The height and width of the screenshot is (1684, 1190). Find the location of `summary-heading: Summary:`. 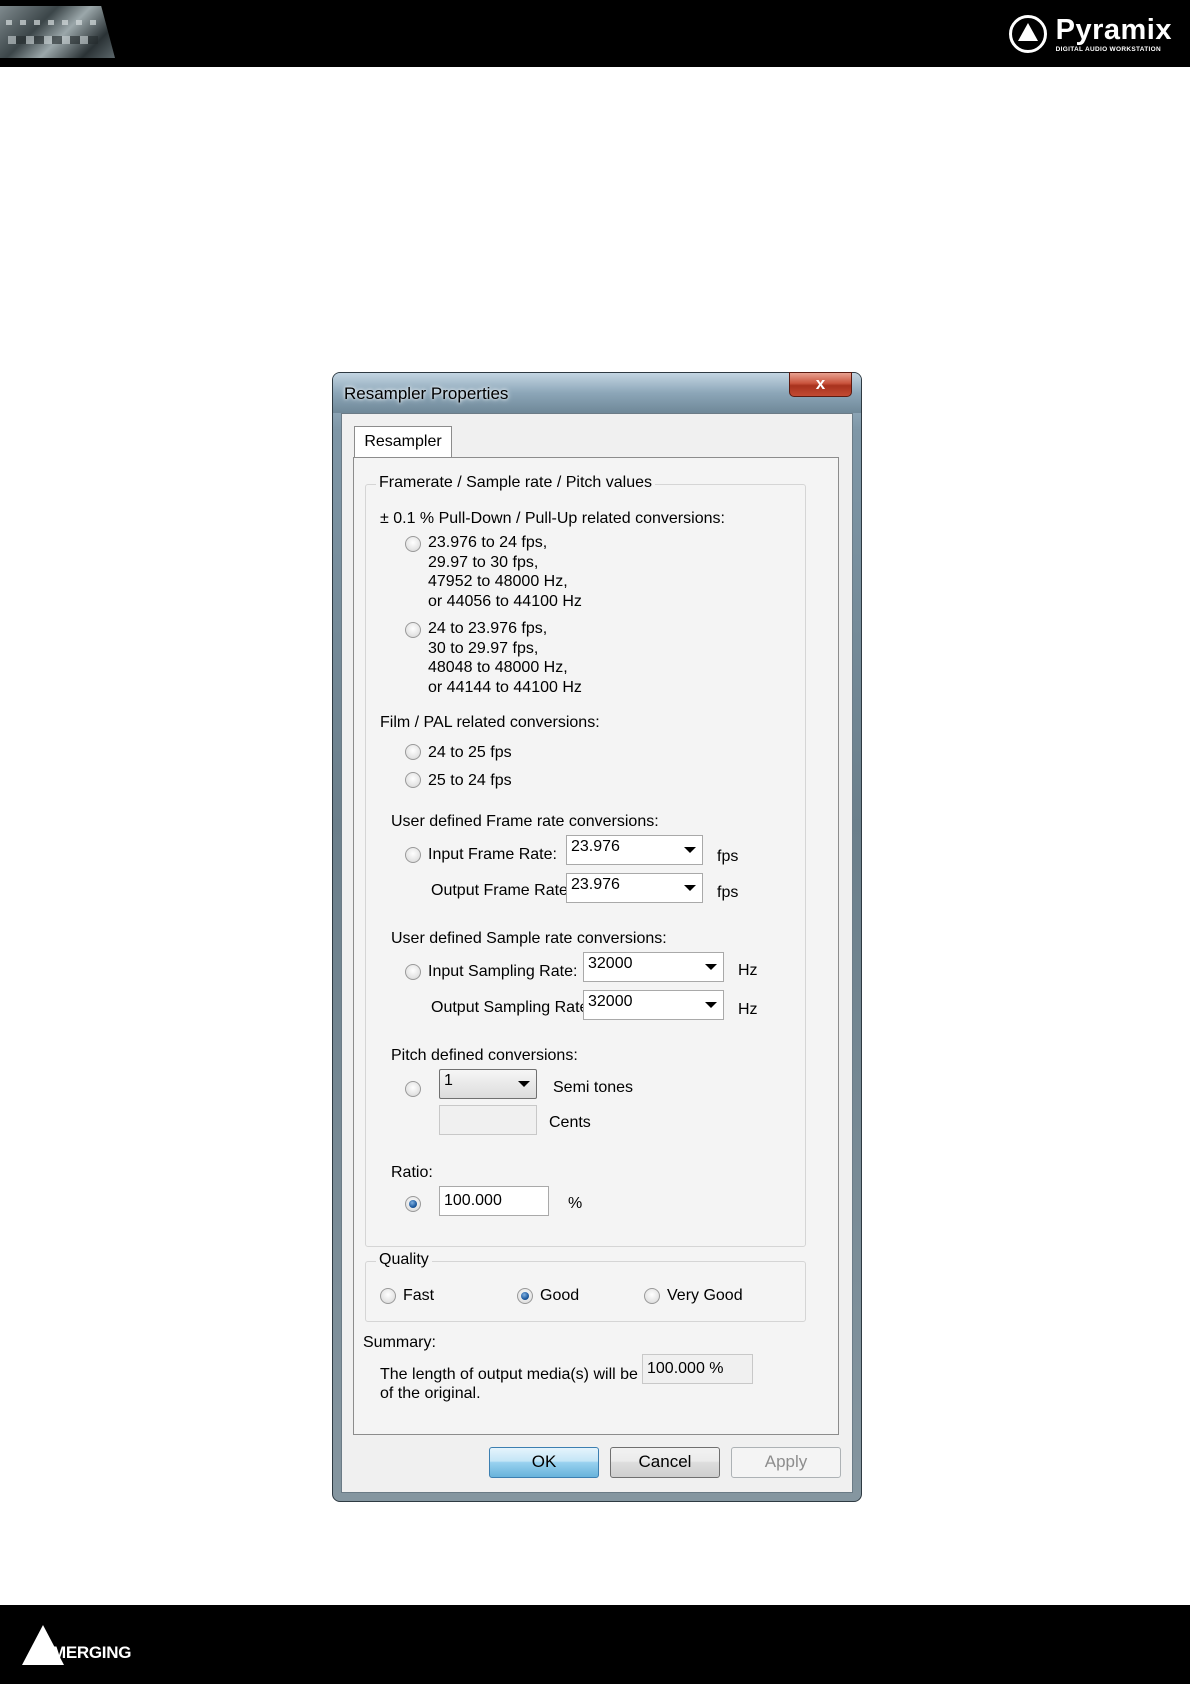

summary-heading: Summary: is located at coordinates (399, 1342).